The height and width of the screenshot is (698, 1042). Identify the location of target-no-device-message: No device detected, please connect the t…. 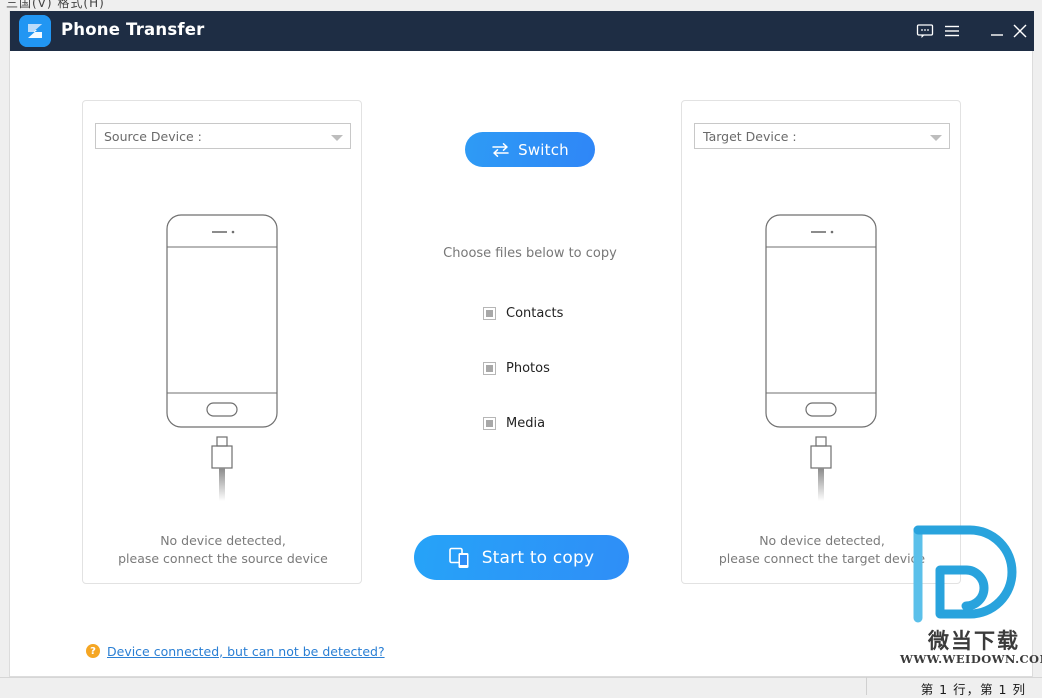
(822, 550).